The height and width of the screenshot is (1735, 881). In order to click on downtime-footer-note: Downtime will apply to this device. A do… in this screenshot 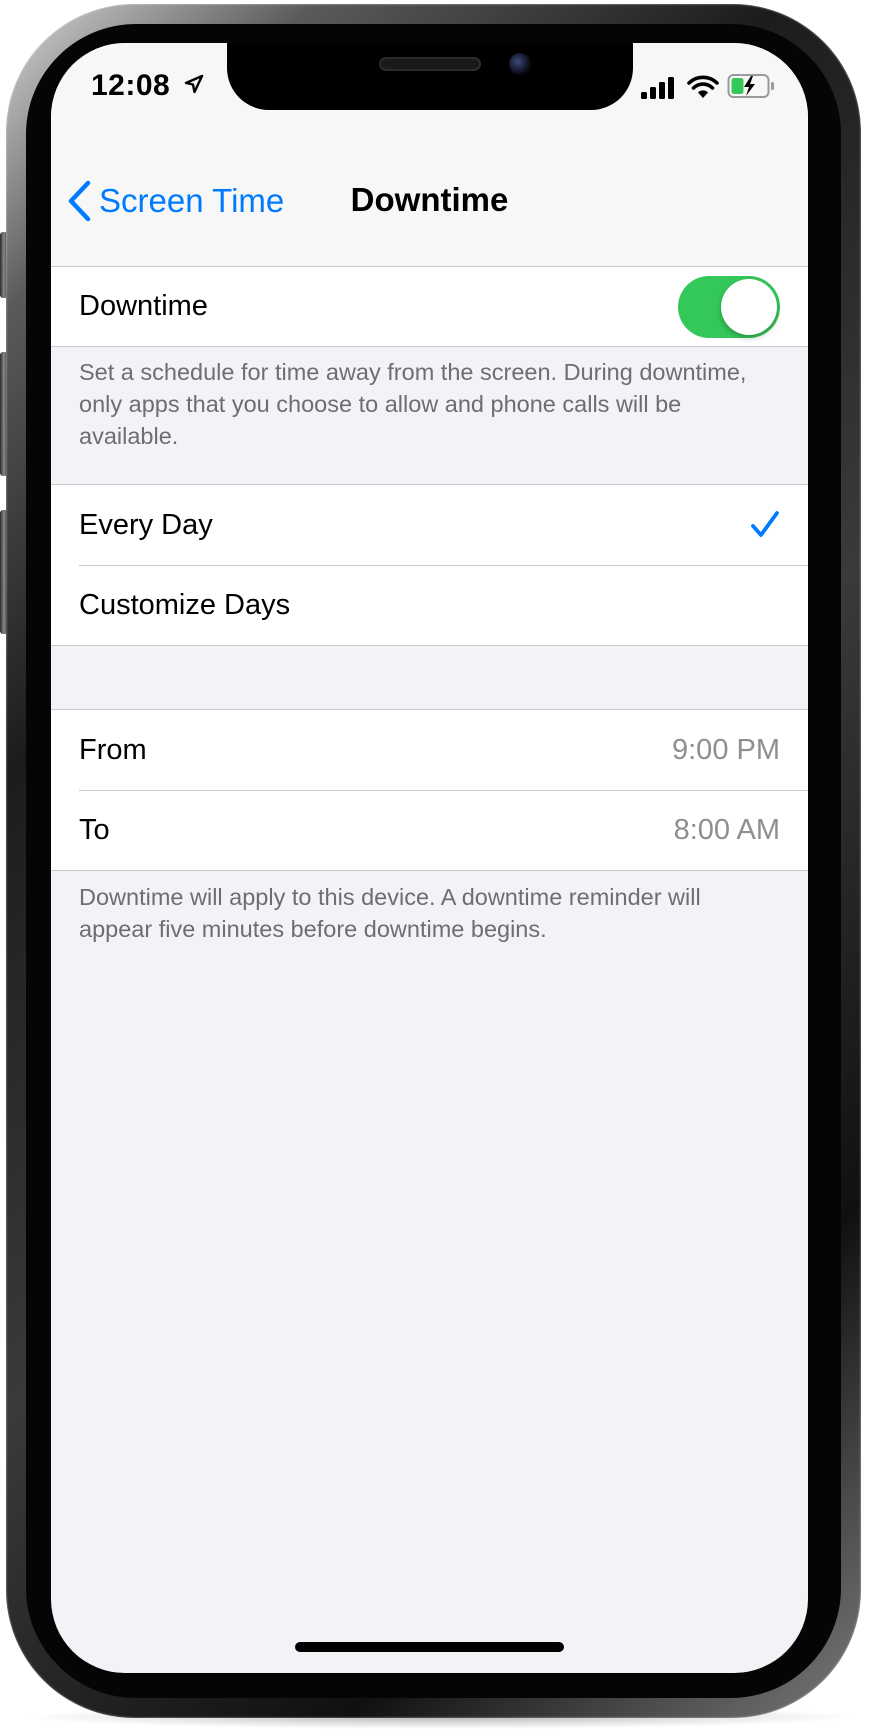, I will do `click(390, 913)`.